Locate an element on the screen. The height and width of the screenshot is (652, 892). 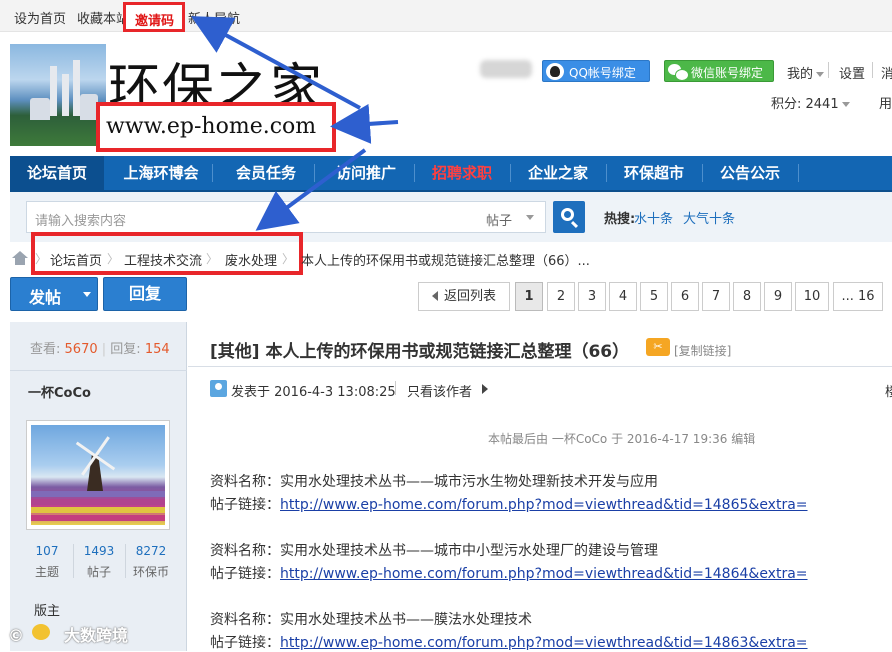
resource-name: 资料名称：实用水处理技术丛书——城市中小型污水处理厂的建设与管理 is located at coordinates (434, 551).